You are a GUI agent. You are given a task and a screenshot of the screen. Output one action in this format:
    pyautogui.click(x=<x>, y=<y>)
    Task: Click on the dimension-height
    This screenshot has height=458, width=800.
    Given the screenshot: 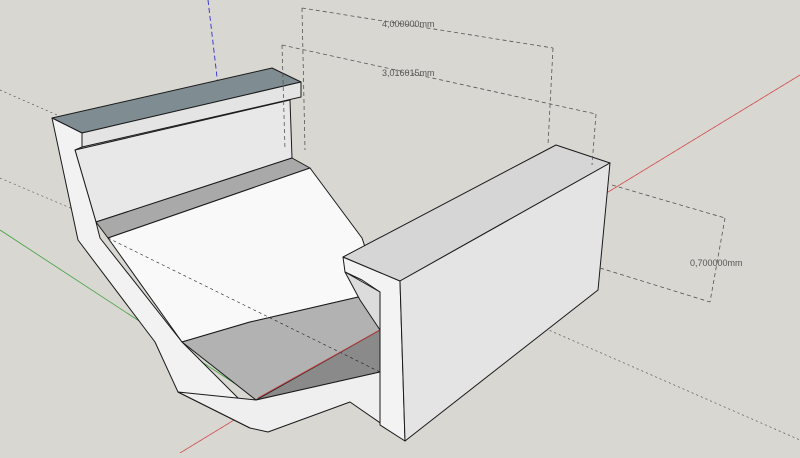 What is the action you would take?
    pyautogui.click(x=662, y=243)
    